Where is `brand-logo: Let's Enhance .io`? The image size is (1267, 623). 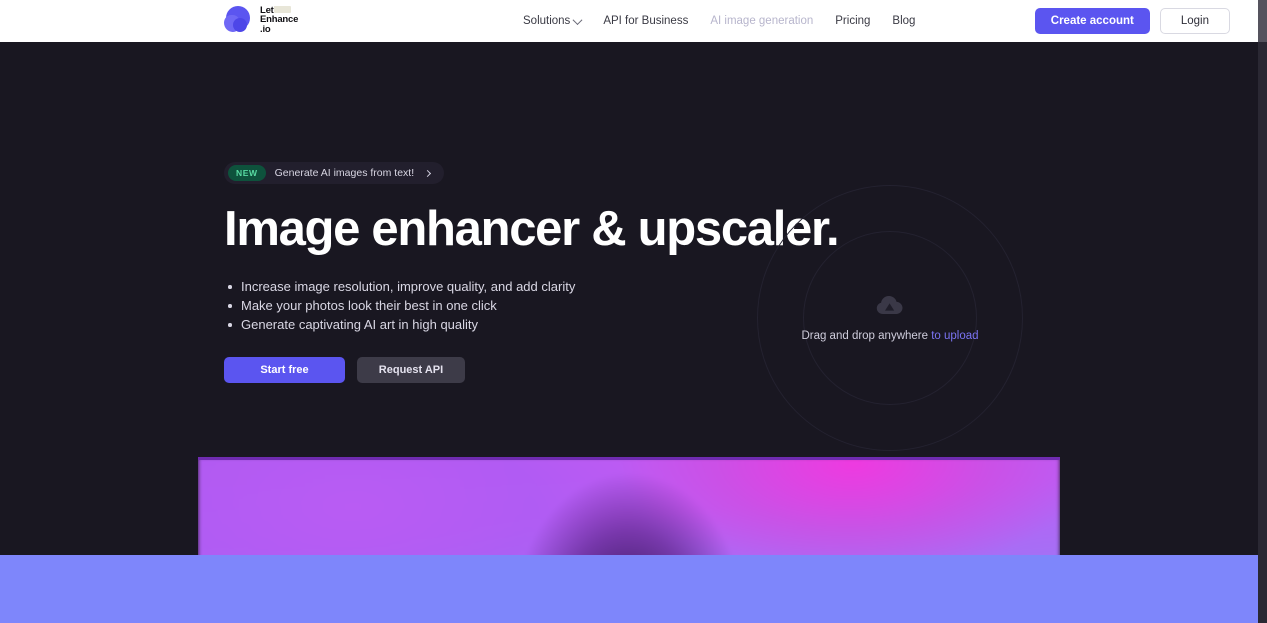
brand-logo: Let's Enhance .io is located at coordinates (261, 20).